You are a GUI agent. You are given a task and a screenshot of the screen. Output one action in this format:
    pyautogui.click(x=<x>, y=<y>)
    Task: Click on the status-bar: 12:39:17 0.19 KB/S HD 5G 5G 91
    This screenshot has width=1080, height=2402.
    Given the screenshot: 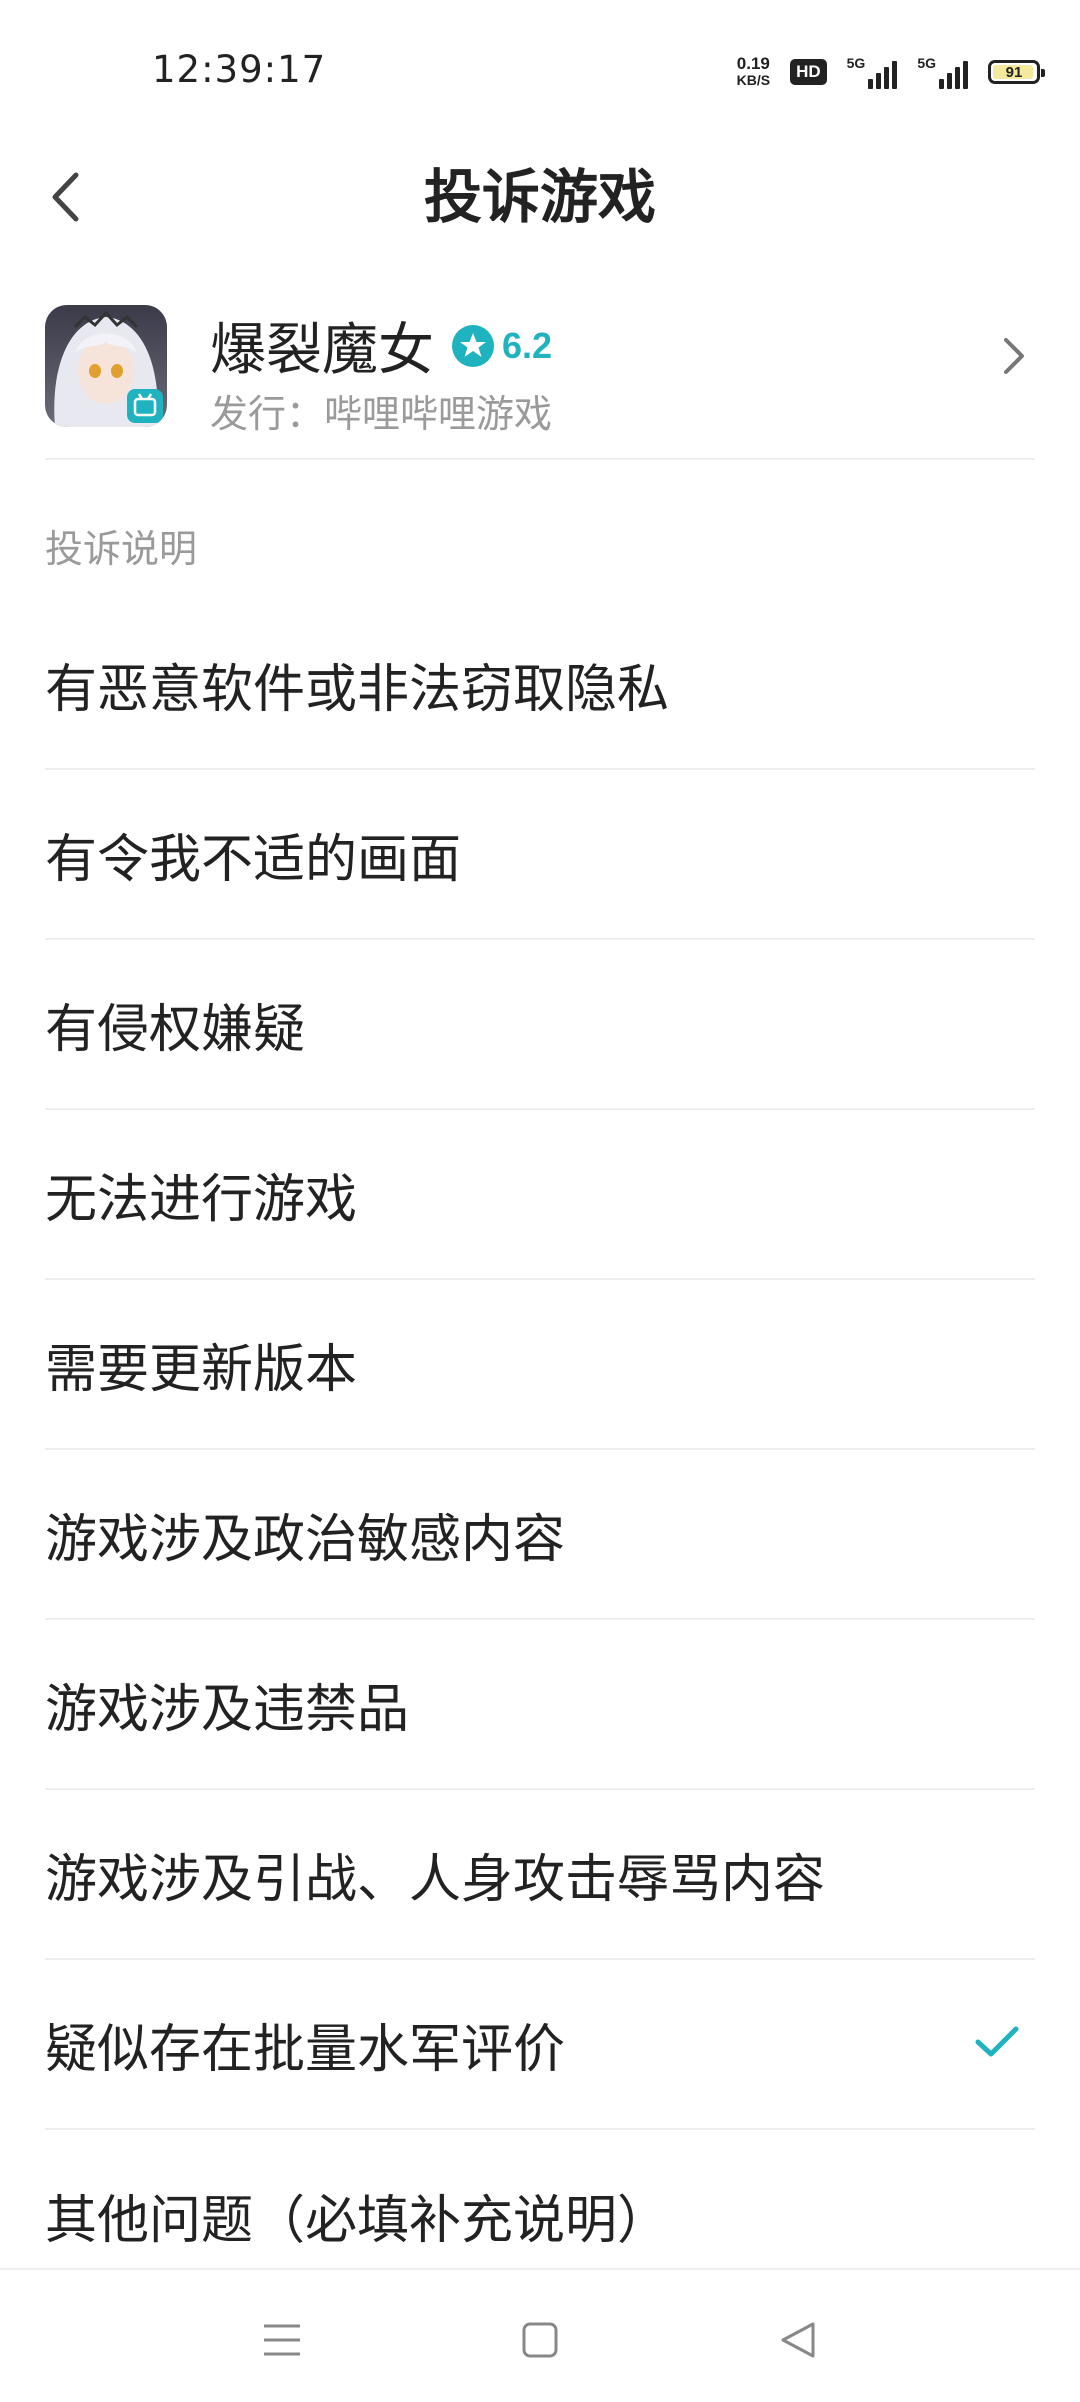 What is the action you would take?
    pyautogui.click(x=540, y=65)
    